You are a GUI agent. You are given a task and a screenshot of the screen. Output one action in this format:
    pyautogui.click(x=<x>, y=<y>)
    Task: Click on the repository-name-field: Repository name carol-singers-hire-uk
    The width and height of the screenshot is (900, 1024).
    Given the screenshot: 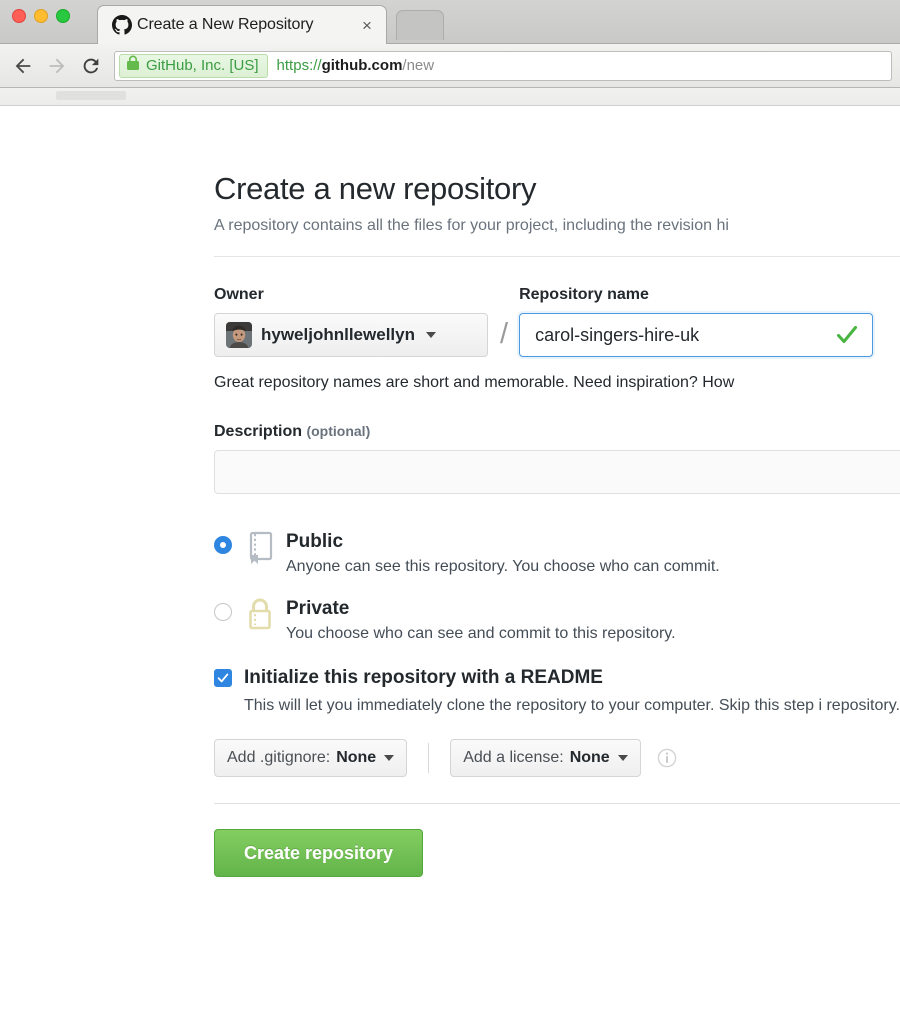 What is the action you would take?
    pyautogui.click(x=696, y=321)
    